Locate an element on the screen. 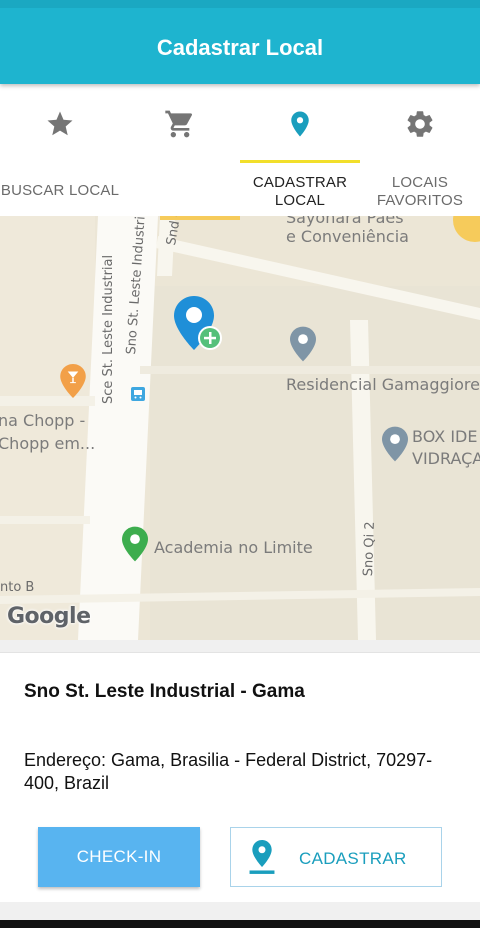 The image size is (480, 928). status-bar is located at coordinates (240, 4).